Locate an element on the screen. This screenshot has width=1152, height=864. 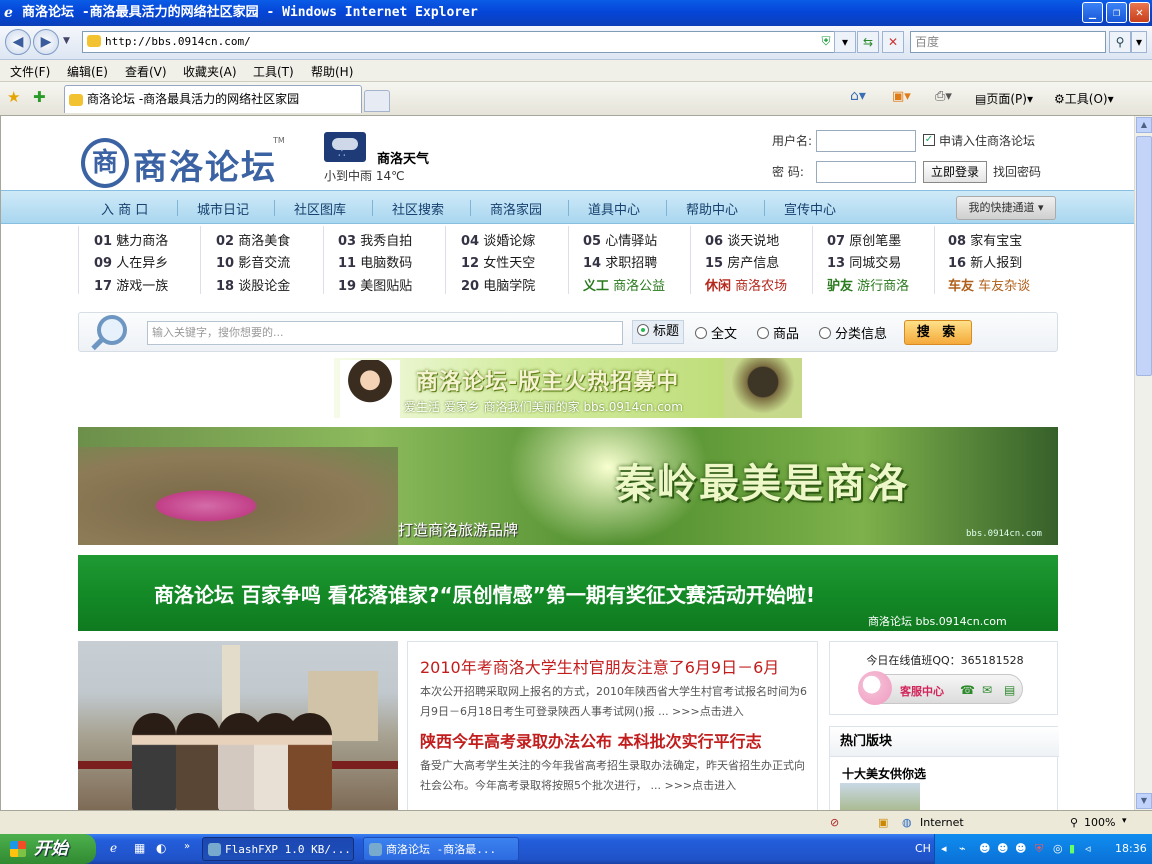
search-input: 百度 is located at coordinates (1008, 42).